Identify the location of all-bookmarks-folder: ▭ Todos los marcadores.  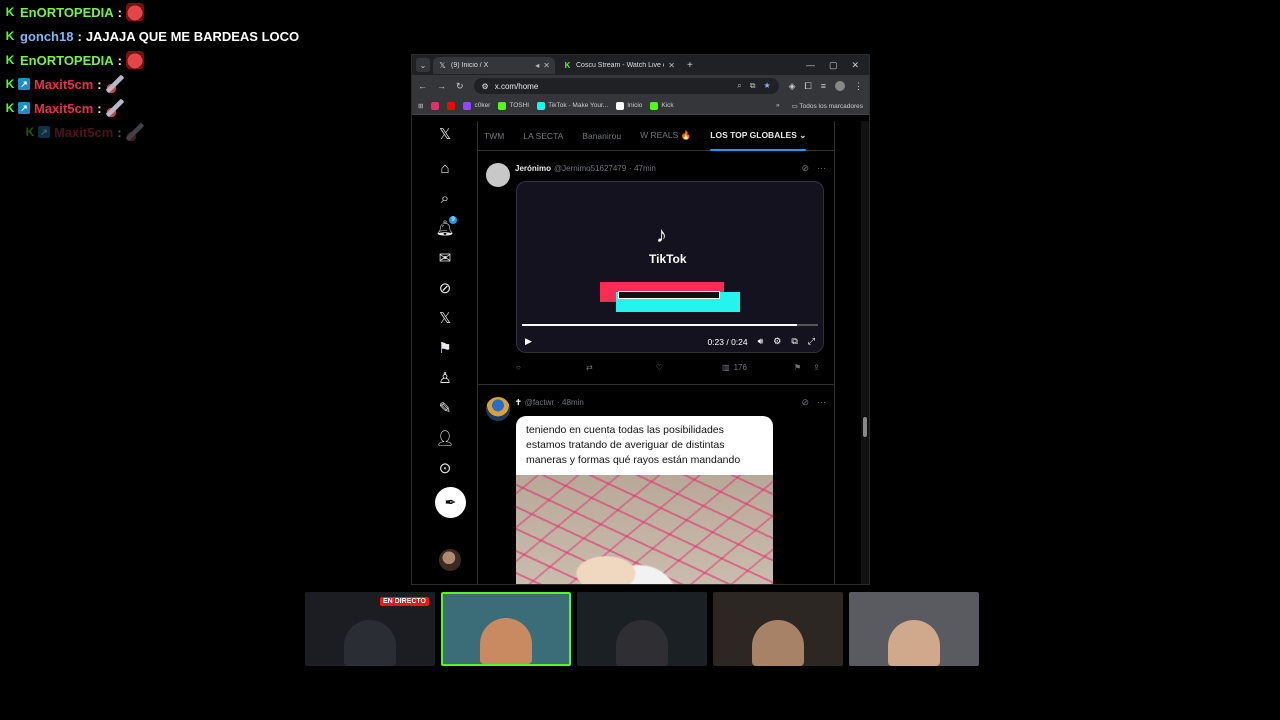
(827, 106).